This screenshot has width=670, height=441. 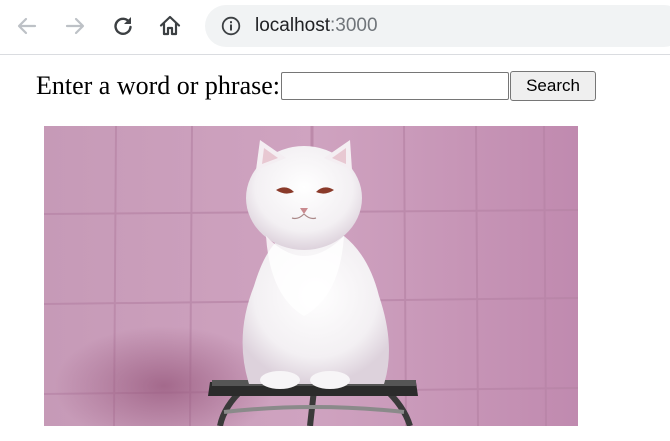 I want to click on forward-button, so click(x=75, y=26).